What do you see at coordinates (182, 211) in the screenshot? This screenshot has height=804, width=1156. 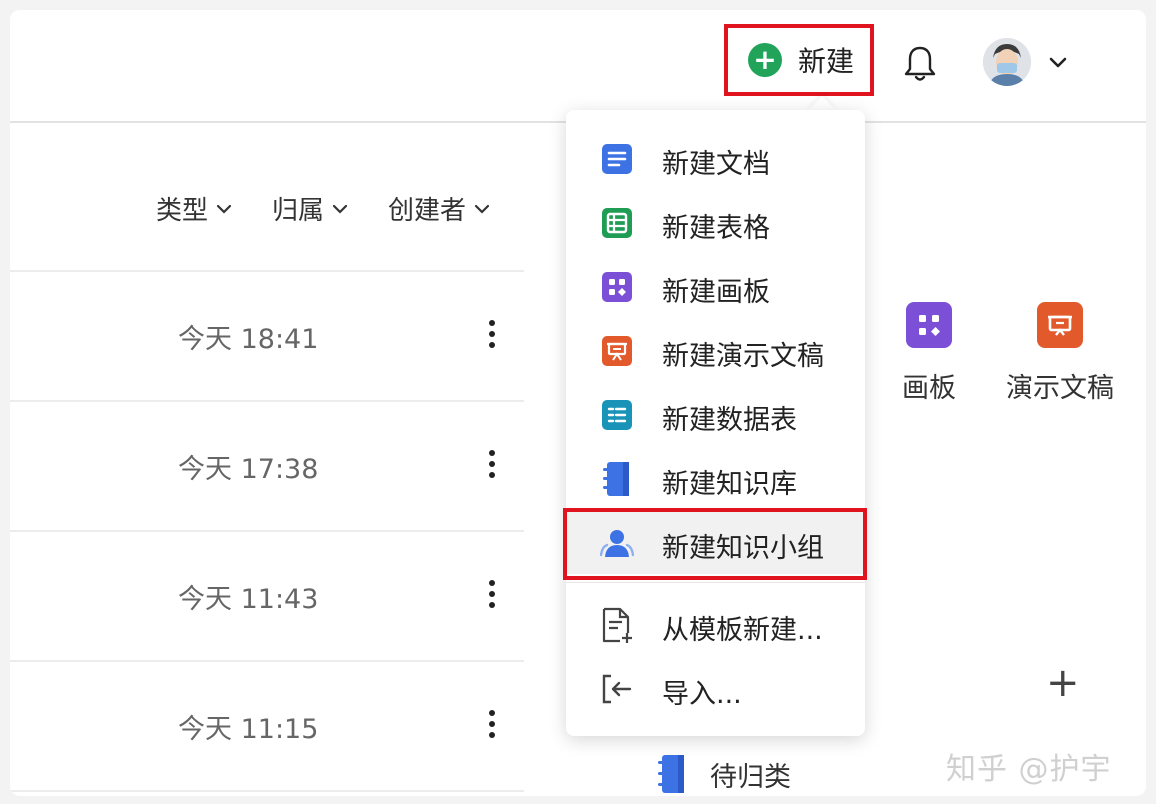 I see `filter-label: 类型` at bounding box center [182, 211].